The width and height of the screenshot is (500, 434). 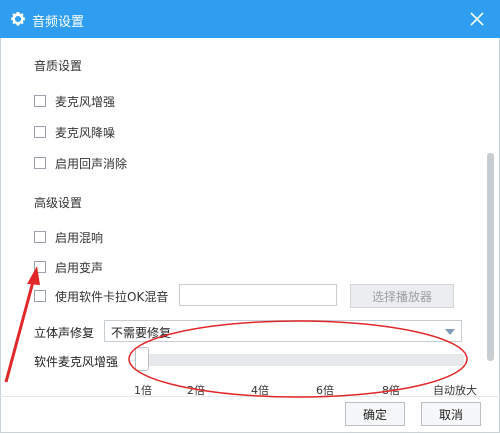 I want to click on choose-player-button: 选择播放器, so click(x=402, y=296).